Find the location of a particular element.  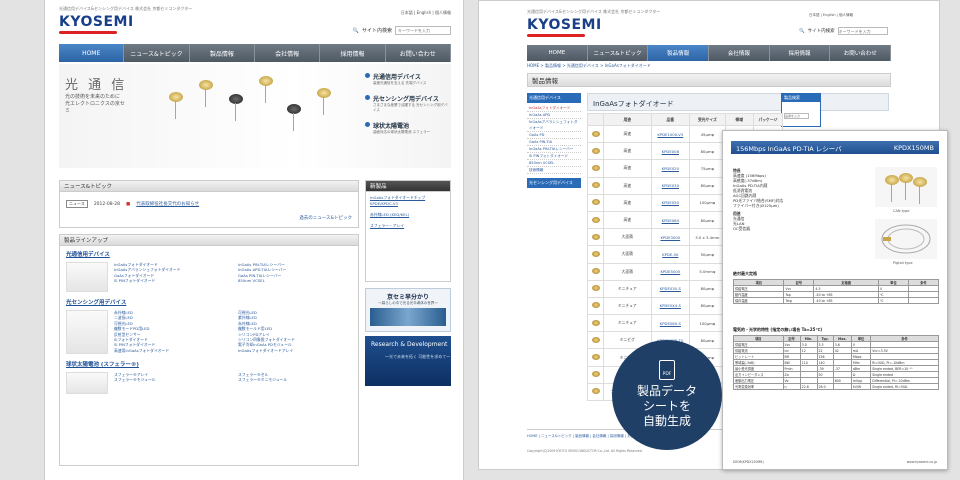

part-number-link: KPDE080 is located at coordinates (670, 220).